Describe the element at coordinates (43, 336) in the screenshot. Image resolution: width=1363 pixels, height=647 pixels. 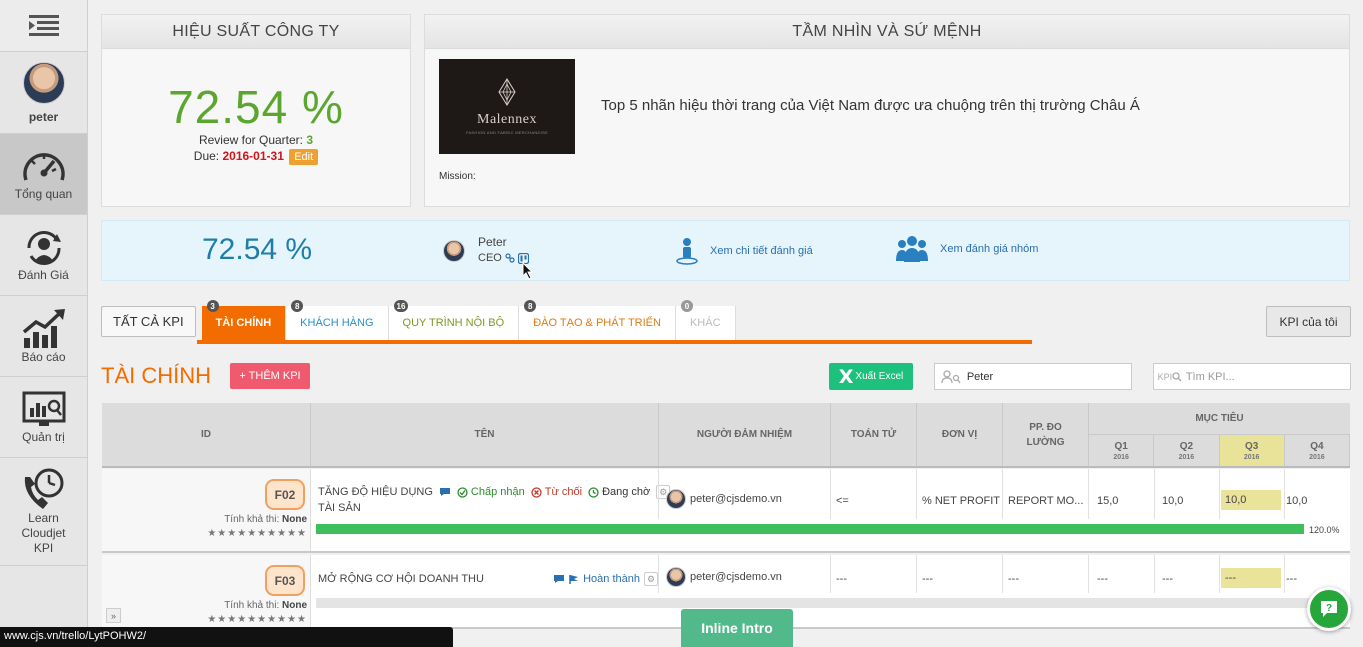
I see `sidebar-item-bao-cao: Báo cáo` at that location.